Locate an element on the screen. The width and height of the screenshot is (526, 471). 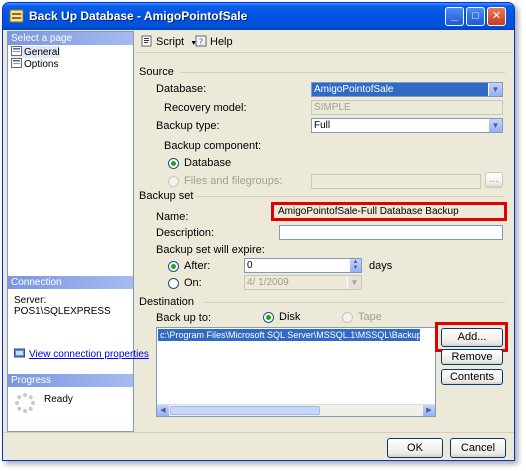
expire-date-picker: 4/ 1/2009 ▼ is located at coordinates (303, 282).